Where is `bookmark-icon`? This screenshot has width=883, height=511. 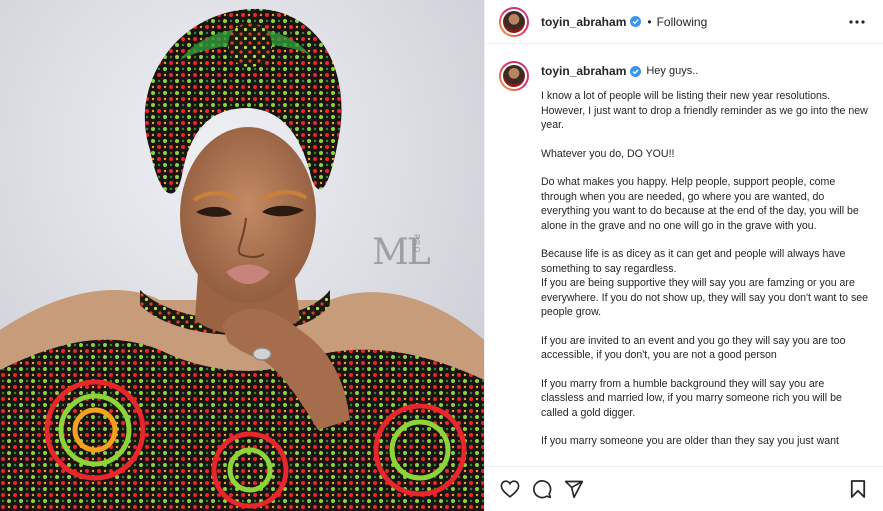 bookmark-icon is located at coordinates (858, 489).